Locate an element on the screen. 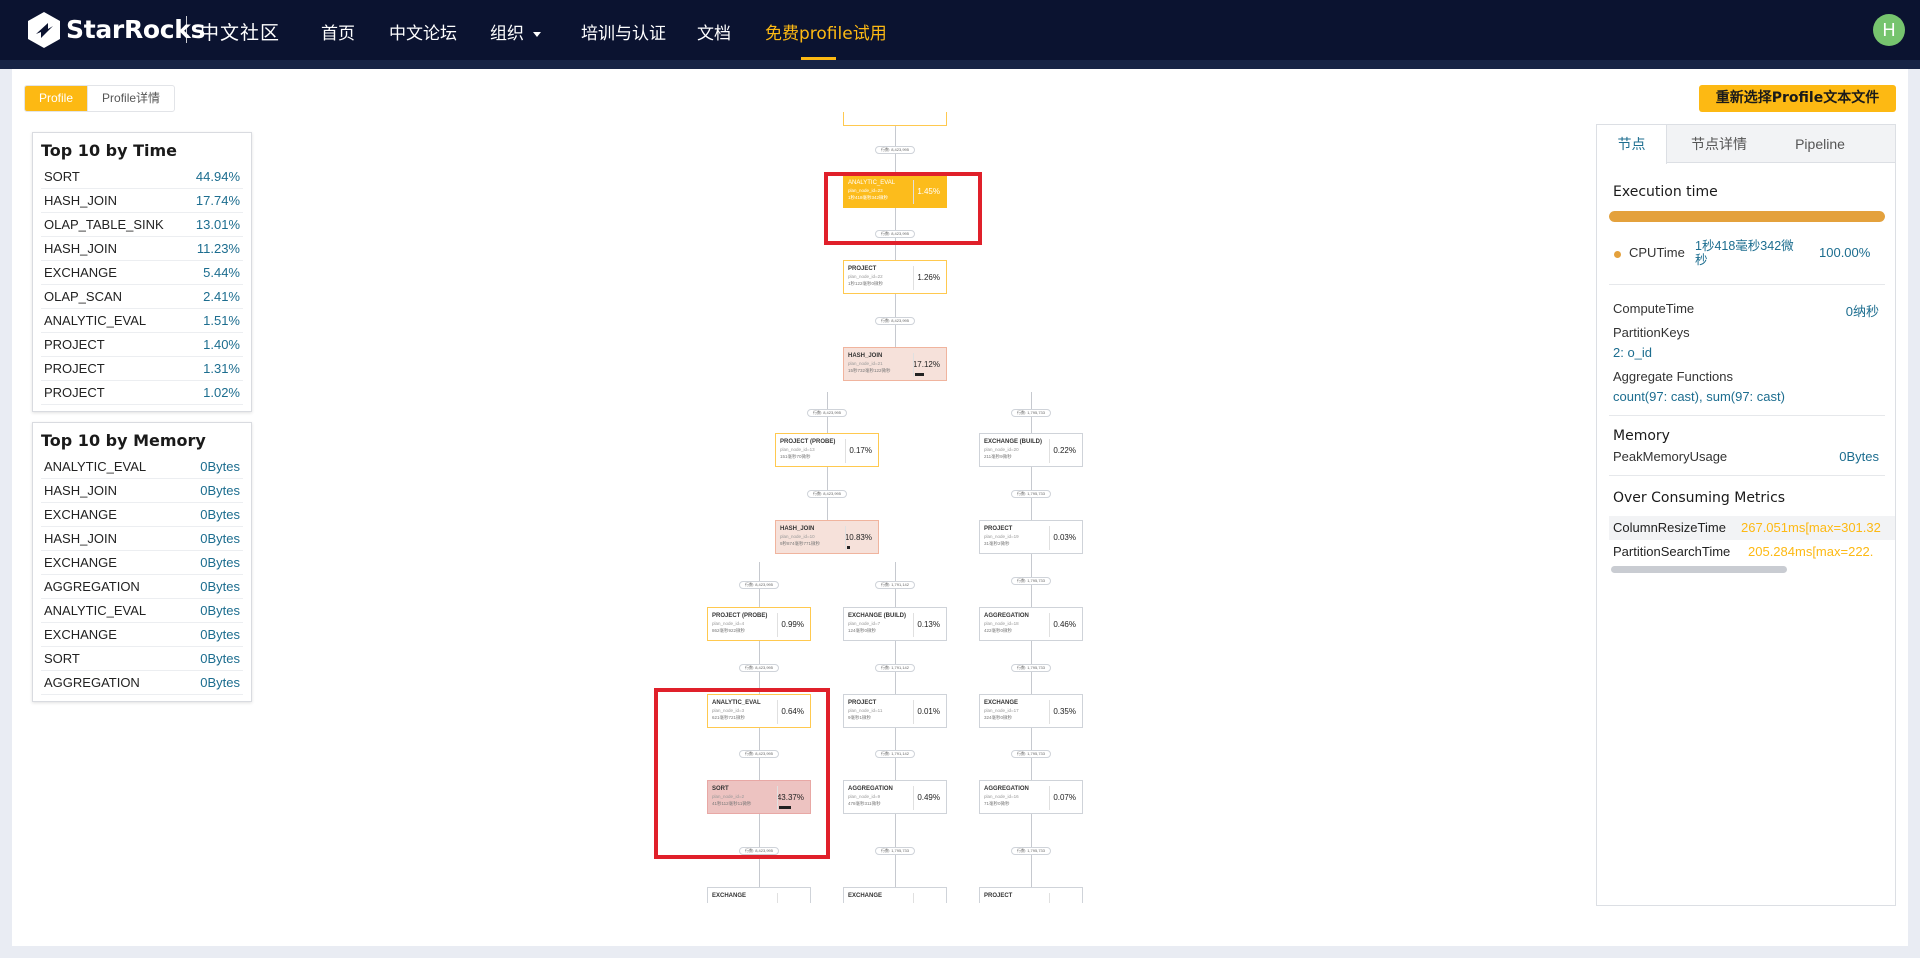  brand-name: StarRocks is located at coordinates (136, 29).